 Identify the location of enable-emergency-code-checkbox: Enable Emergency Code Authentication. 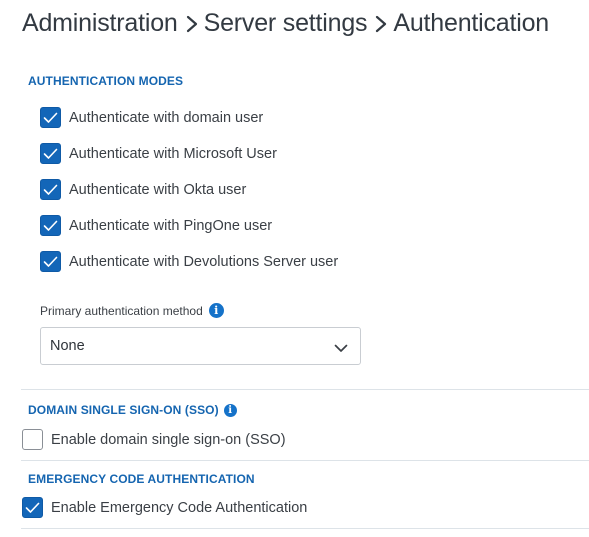
(164, 507).